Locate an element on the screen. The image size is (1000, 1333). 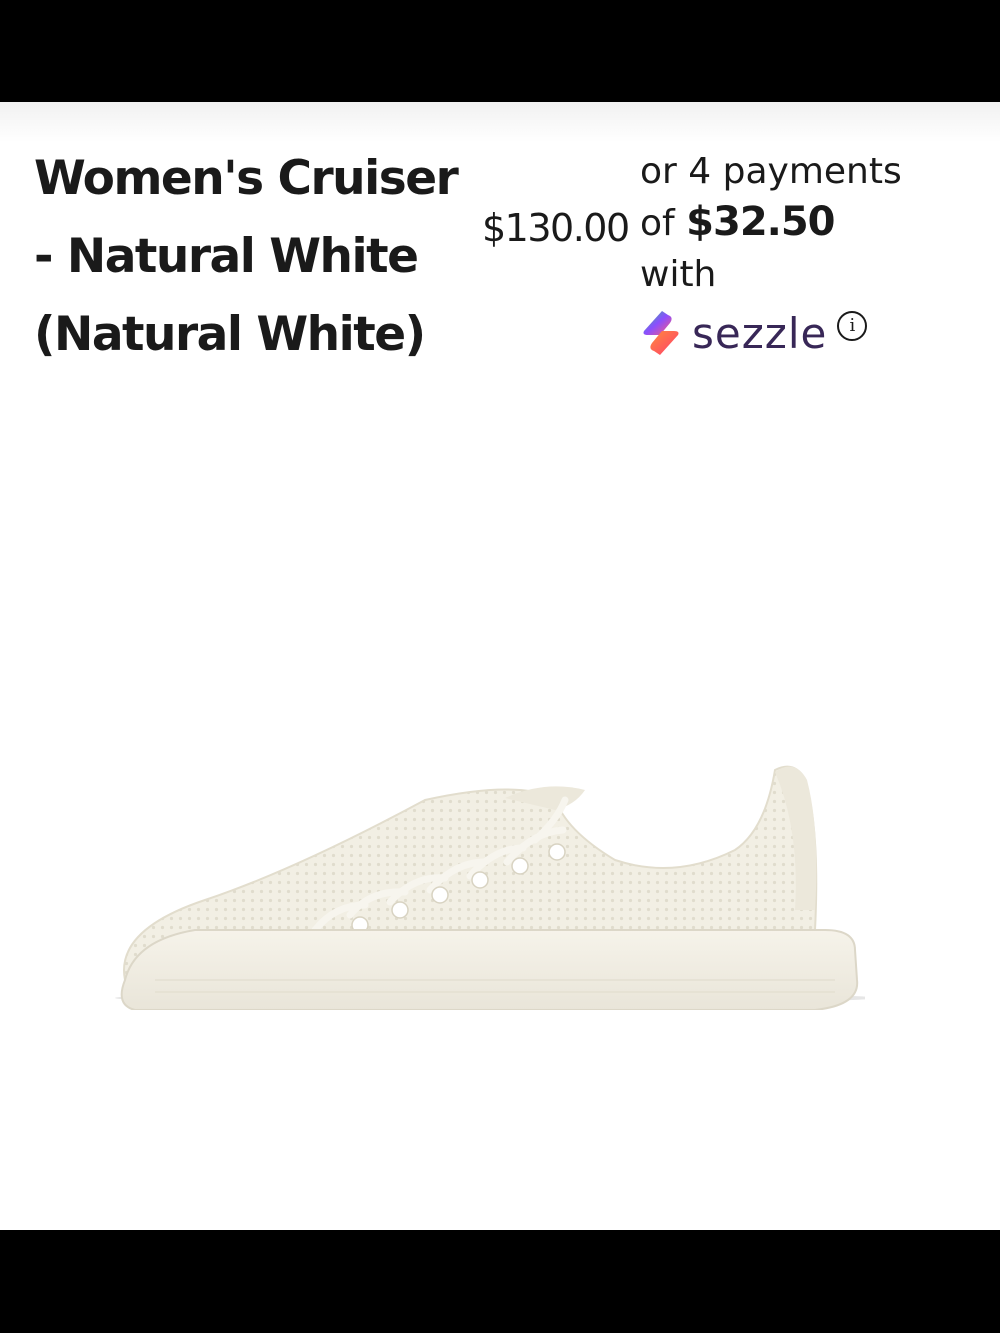
sezzle-line-1: or 4 payments is located at coordinates (771, 171).